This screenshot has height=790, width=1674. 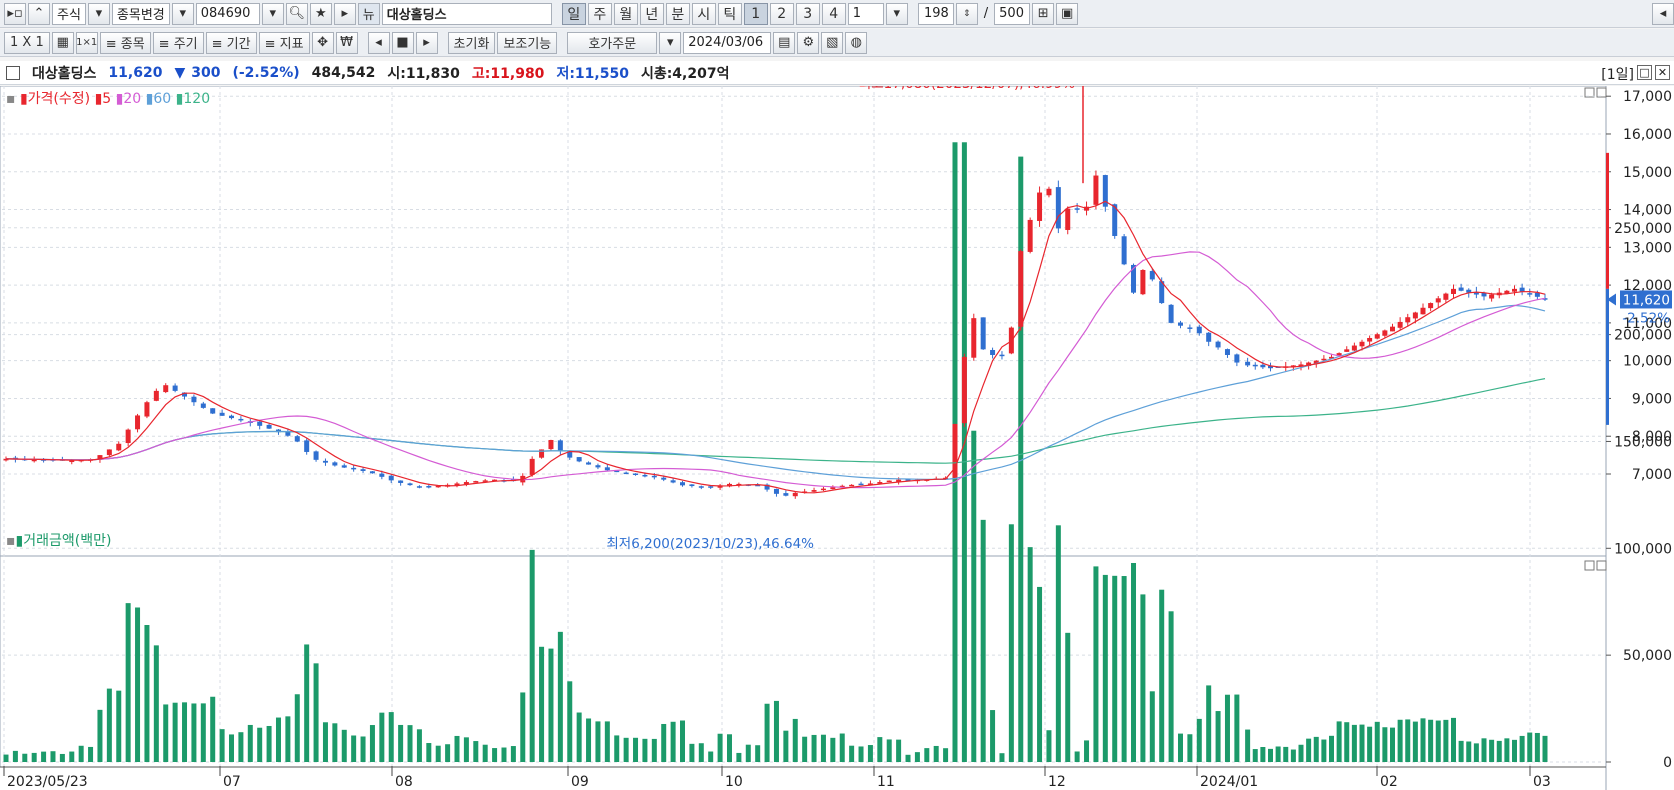 What do you see at coordinates (1644, 72) in the screenshot?
I see `maximize-icon: □` at bounding box center [1644, 72].